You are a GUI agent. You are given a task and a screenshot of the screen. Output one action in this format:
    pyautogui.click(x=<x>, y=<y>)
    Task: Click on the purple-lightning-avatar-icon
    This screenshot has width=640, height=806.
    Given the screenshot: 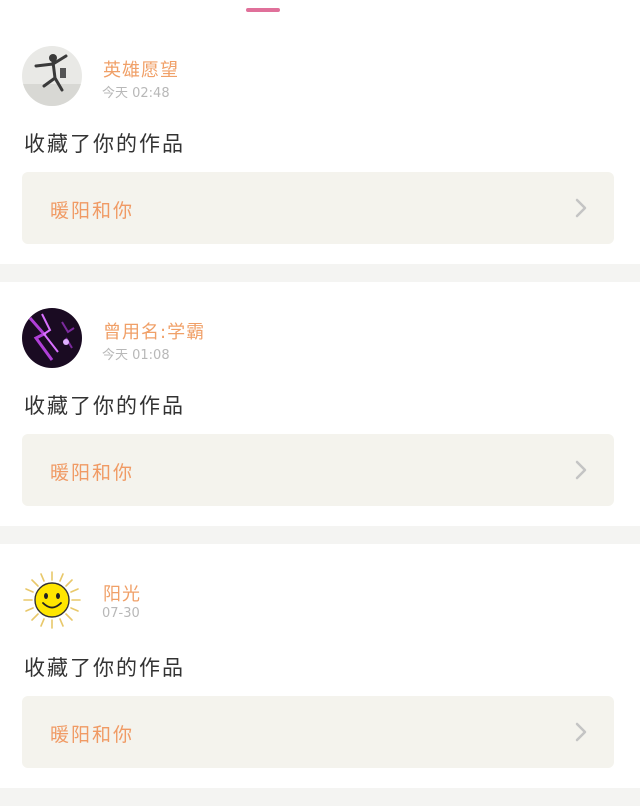 What is the action you would take?
    pyautogui.click(x=52, y=338)
    